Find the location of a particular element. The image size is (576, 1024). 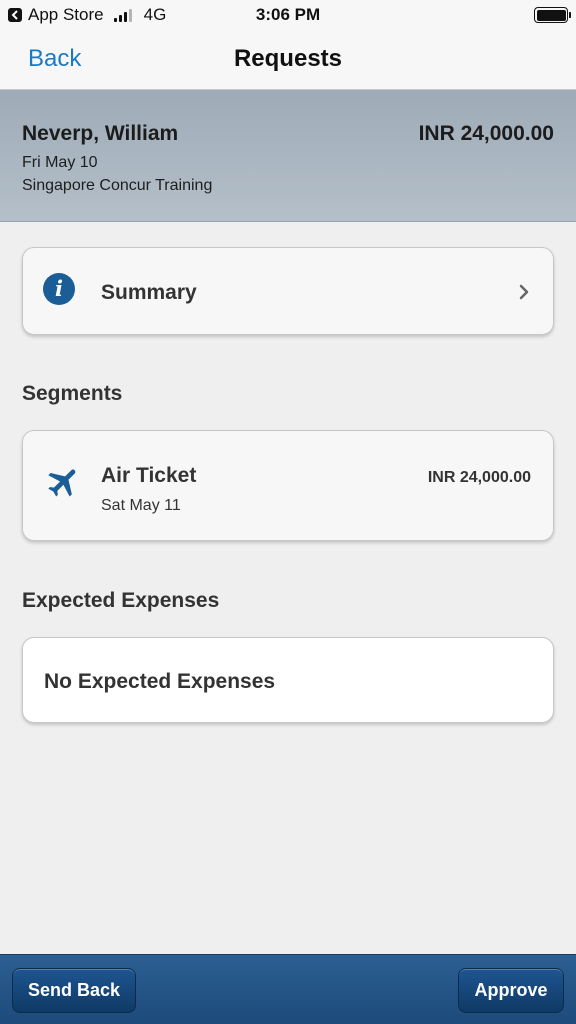

segment-amount: INR 24,000.00 is located at coordinates (479, 477).